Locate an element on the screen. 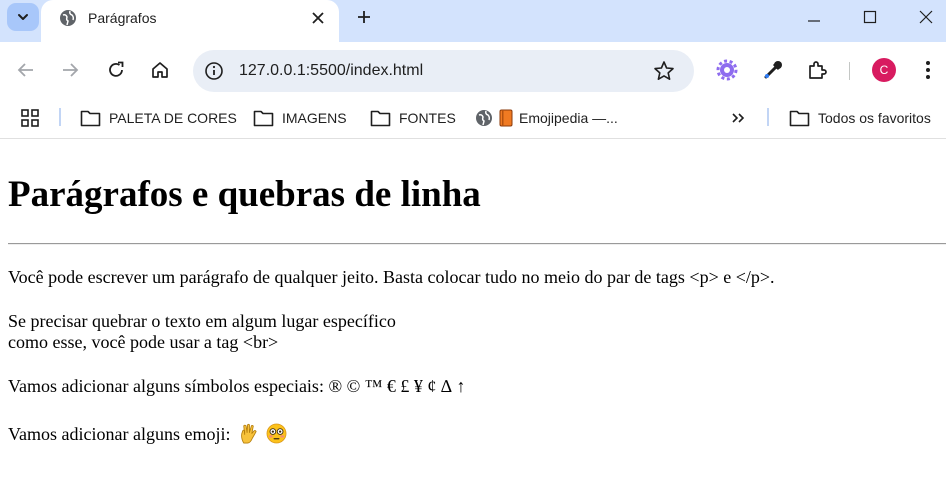  chevron-down-icon is located at coordinates (23, 17).